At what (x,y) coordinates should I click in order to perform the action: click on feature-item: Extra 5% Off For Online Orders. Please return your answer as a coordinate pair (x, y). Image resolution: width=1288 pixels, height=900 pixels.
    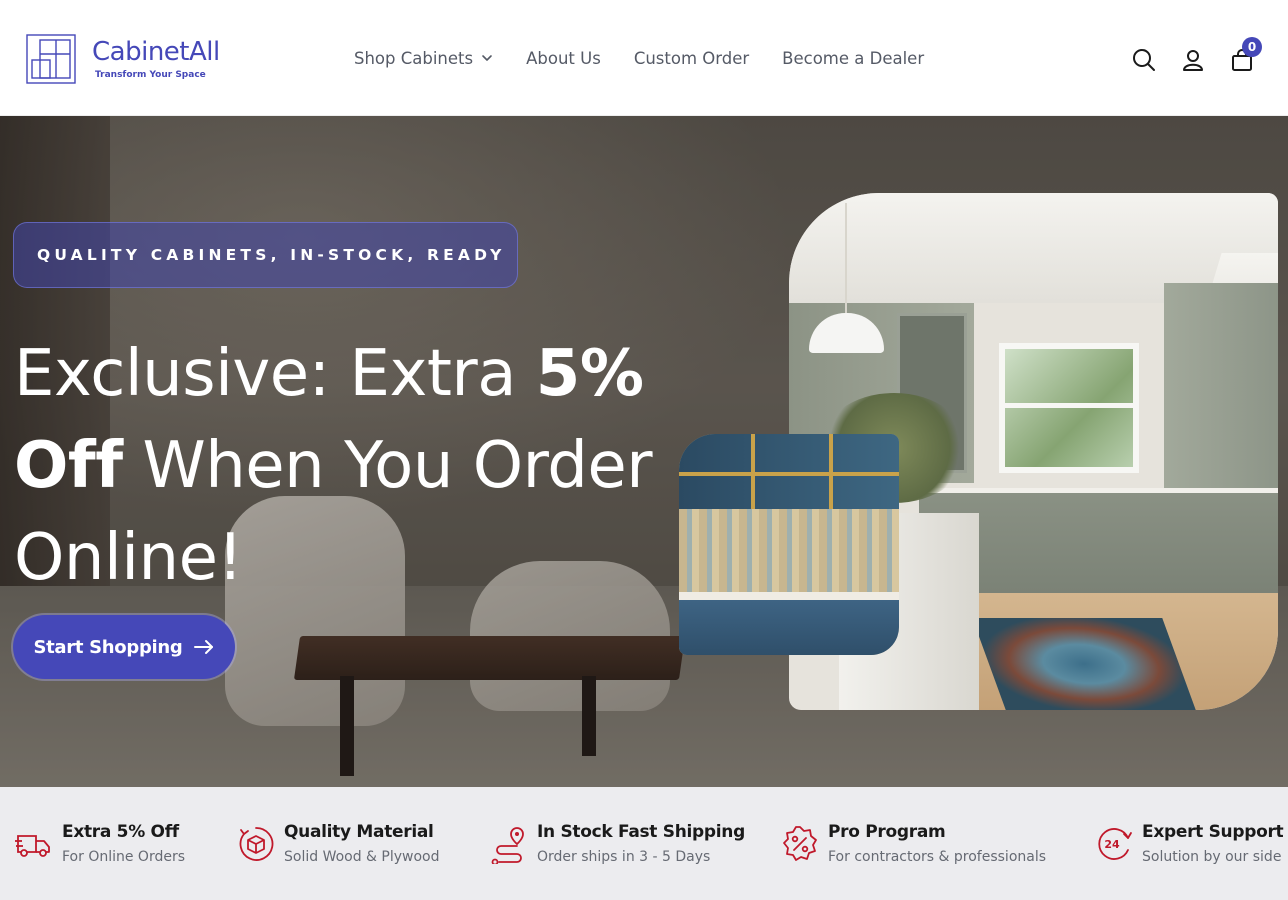
    Looking at the image, I should click on (99, 845).